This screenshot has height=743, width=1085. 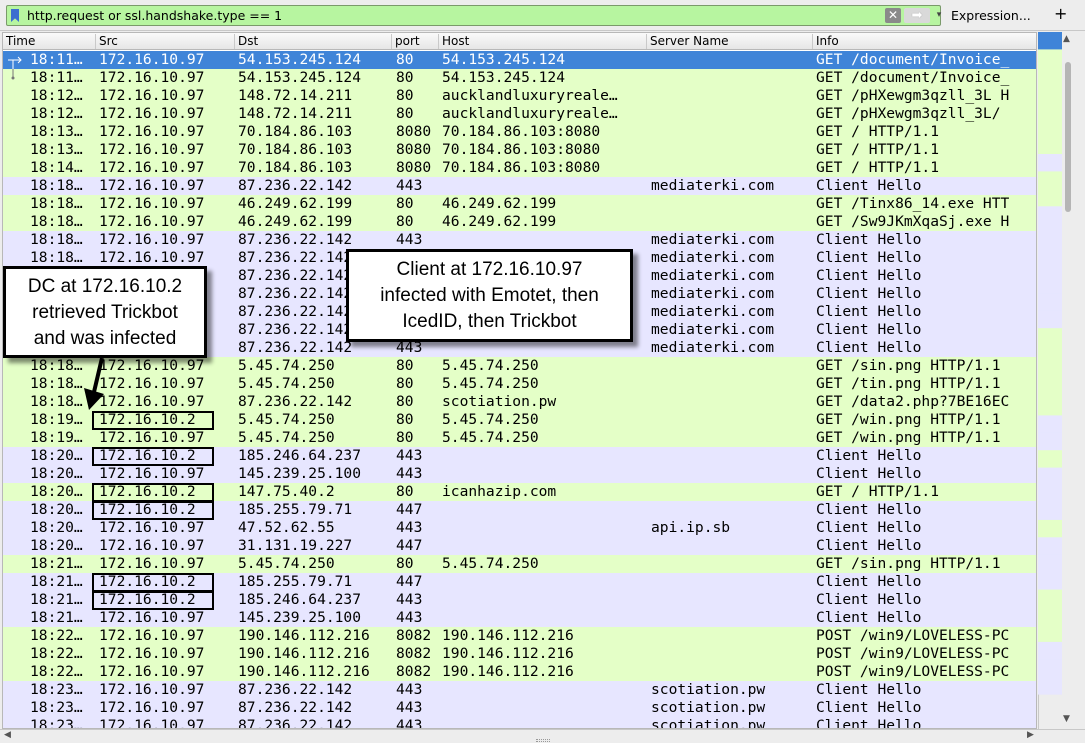 What do you see at coordinates (489, 269) in the screenshot?
I see `client-callout-line-1: Client at 172.16.10.97` at bounding box center [489, 269].